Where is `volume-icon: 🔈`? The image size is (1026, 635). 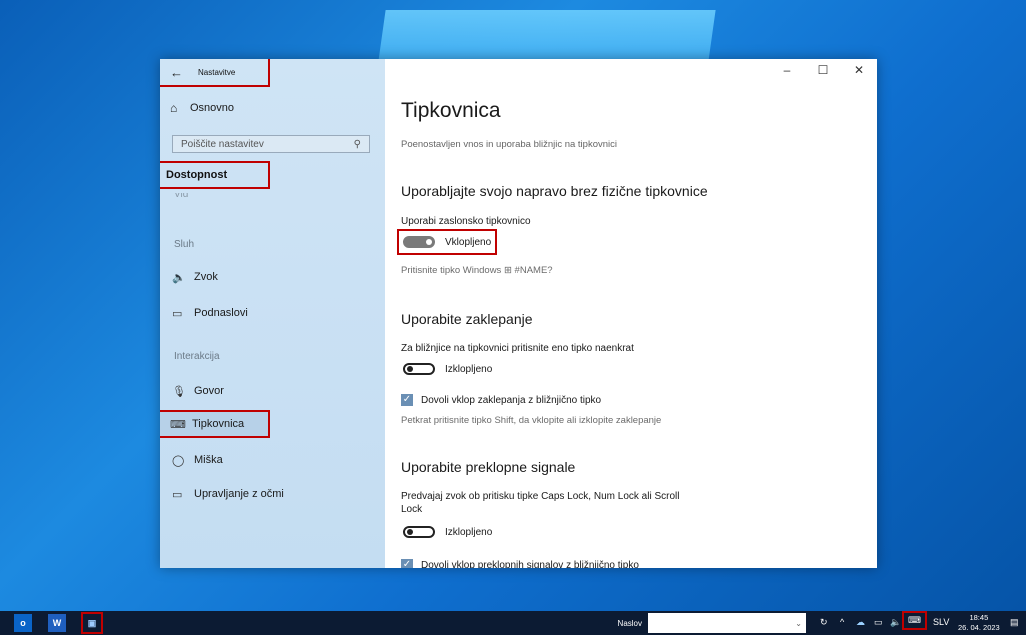
volume-icon: 🔈 is located at coordinates (895, 622).